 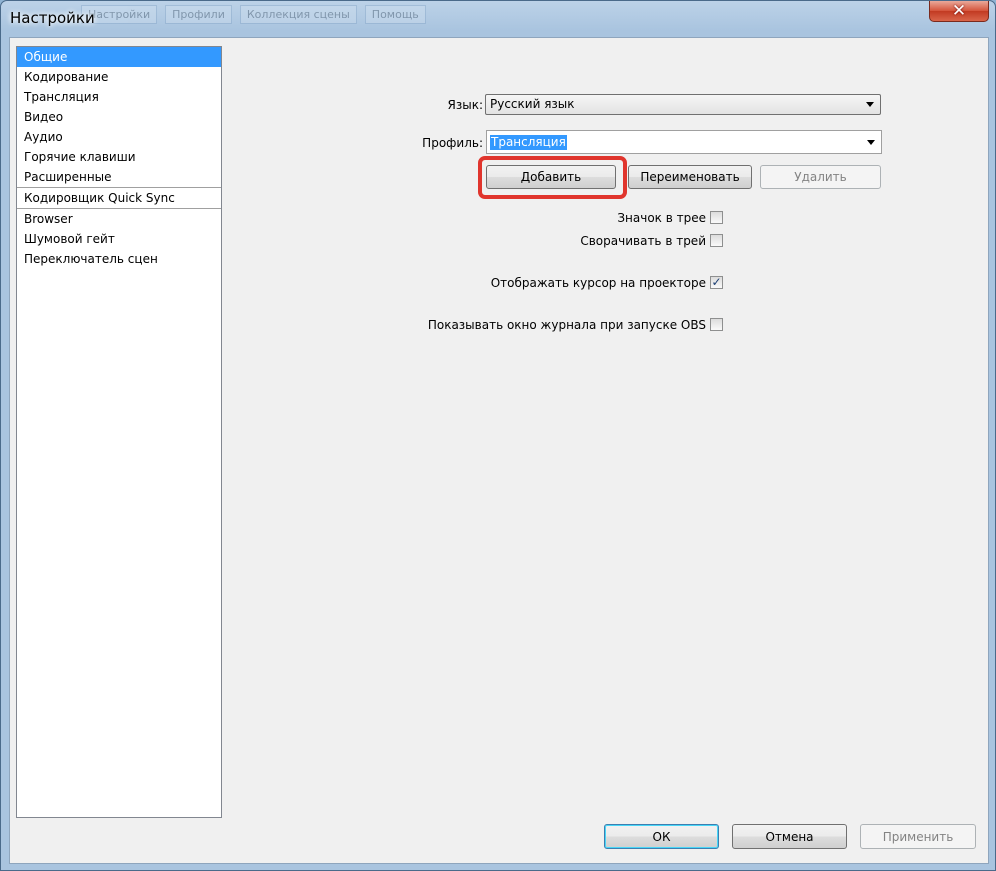 I want to click on profile-select: Трансляция, so click(x=684, y=142).